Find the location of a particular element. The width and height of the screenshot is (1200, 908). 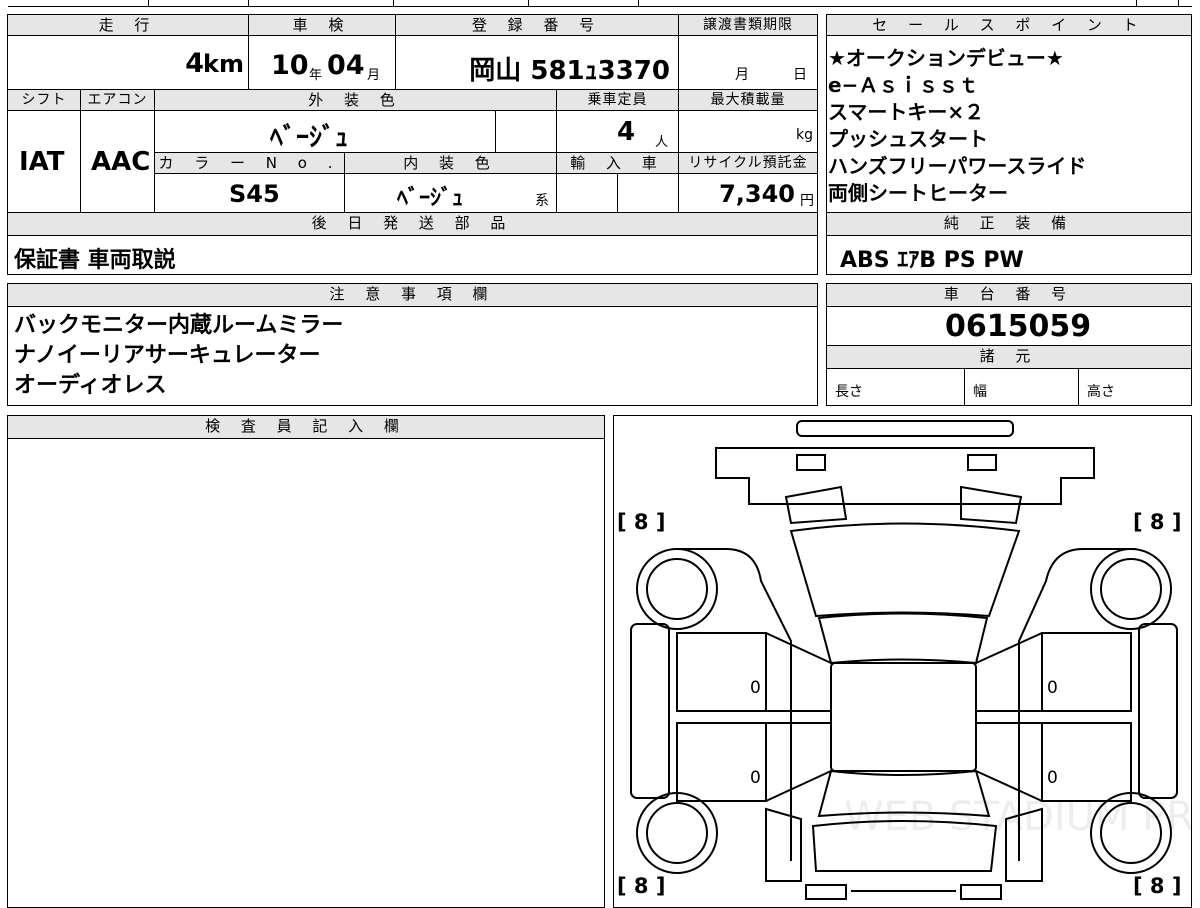

door-score-left-front: 0 is located at coordinates (755, 688).